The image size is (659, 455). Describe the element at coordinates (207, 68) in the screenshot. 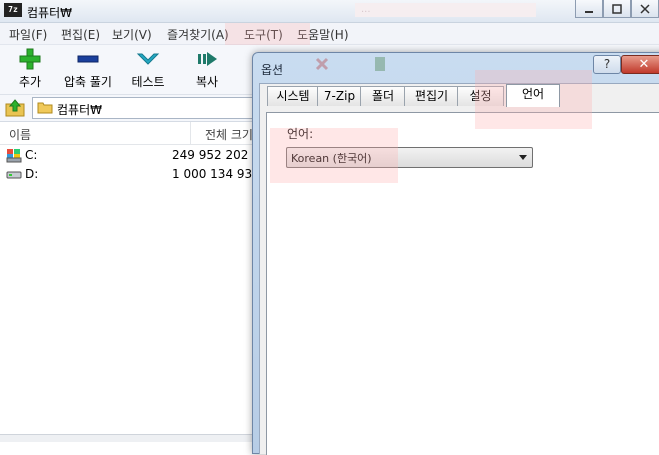

I see `copy-button: 복사` at that location.